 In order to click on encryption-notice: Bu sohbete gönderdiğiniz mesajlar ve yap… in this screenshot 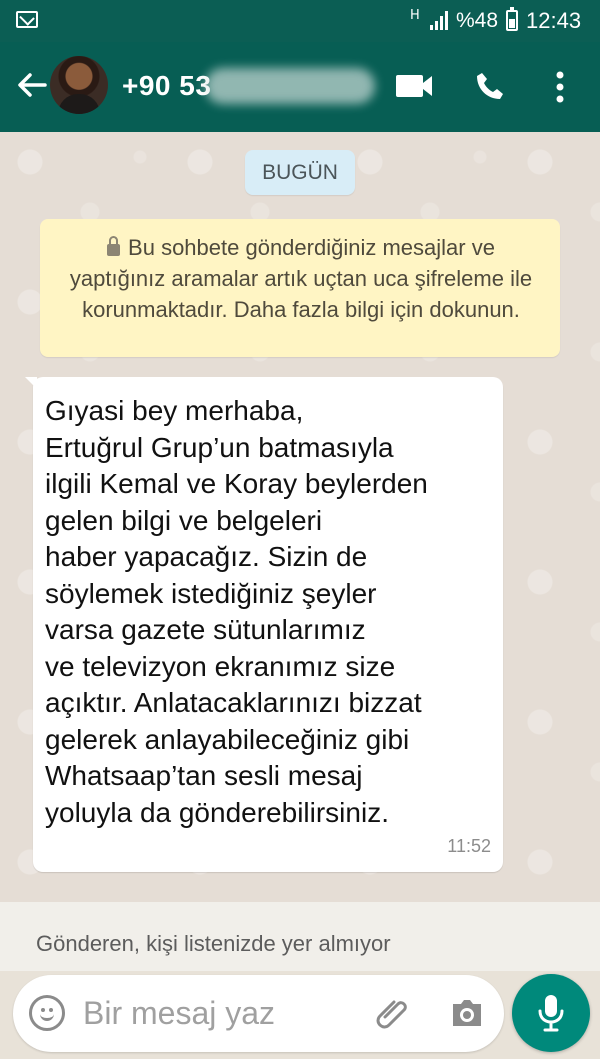, I will do `click(300, 288)`.